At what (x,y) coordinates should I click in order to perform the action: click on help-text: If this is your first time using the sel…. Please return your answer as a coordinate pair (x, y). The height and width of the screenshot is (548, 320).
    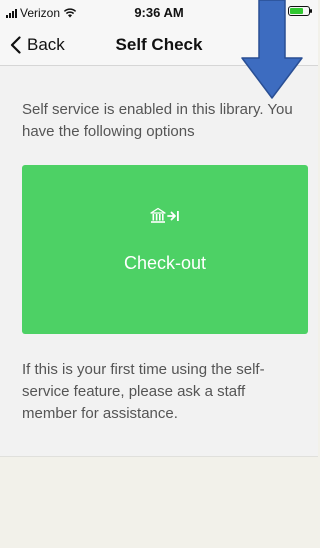
    Looking at the image, I should click on (143, 391).